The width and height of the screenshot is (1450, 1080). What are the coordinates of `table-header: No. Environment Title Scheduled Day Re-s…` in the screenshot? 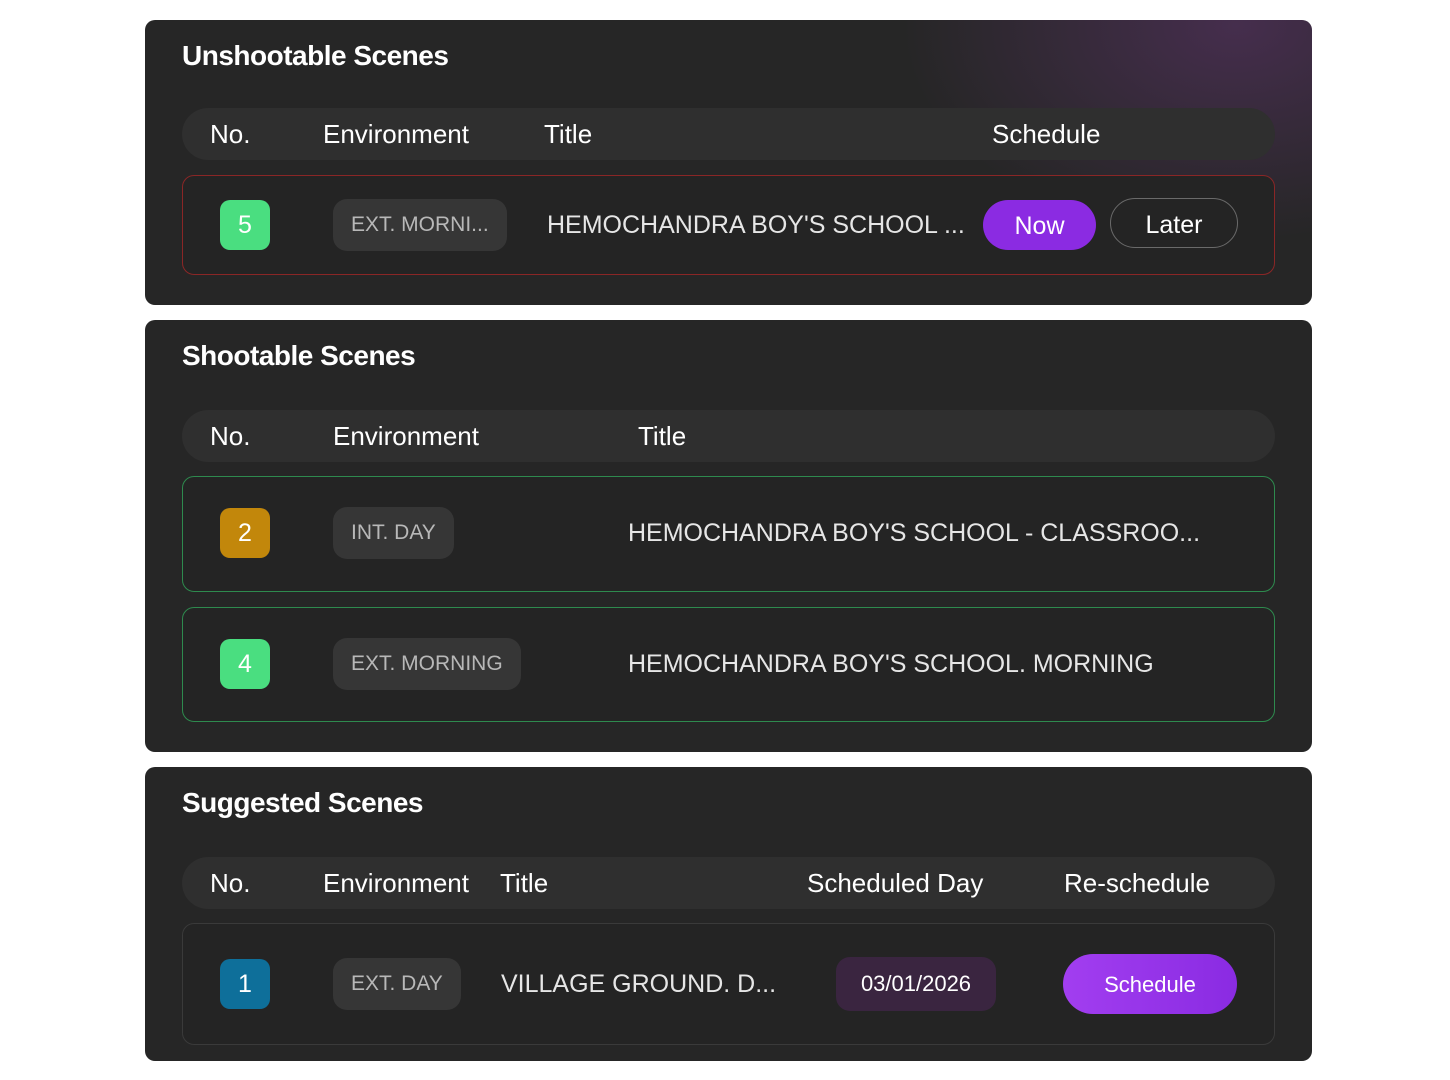 It's located at (728, 883).